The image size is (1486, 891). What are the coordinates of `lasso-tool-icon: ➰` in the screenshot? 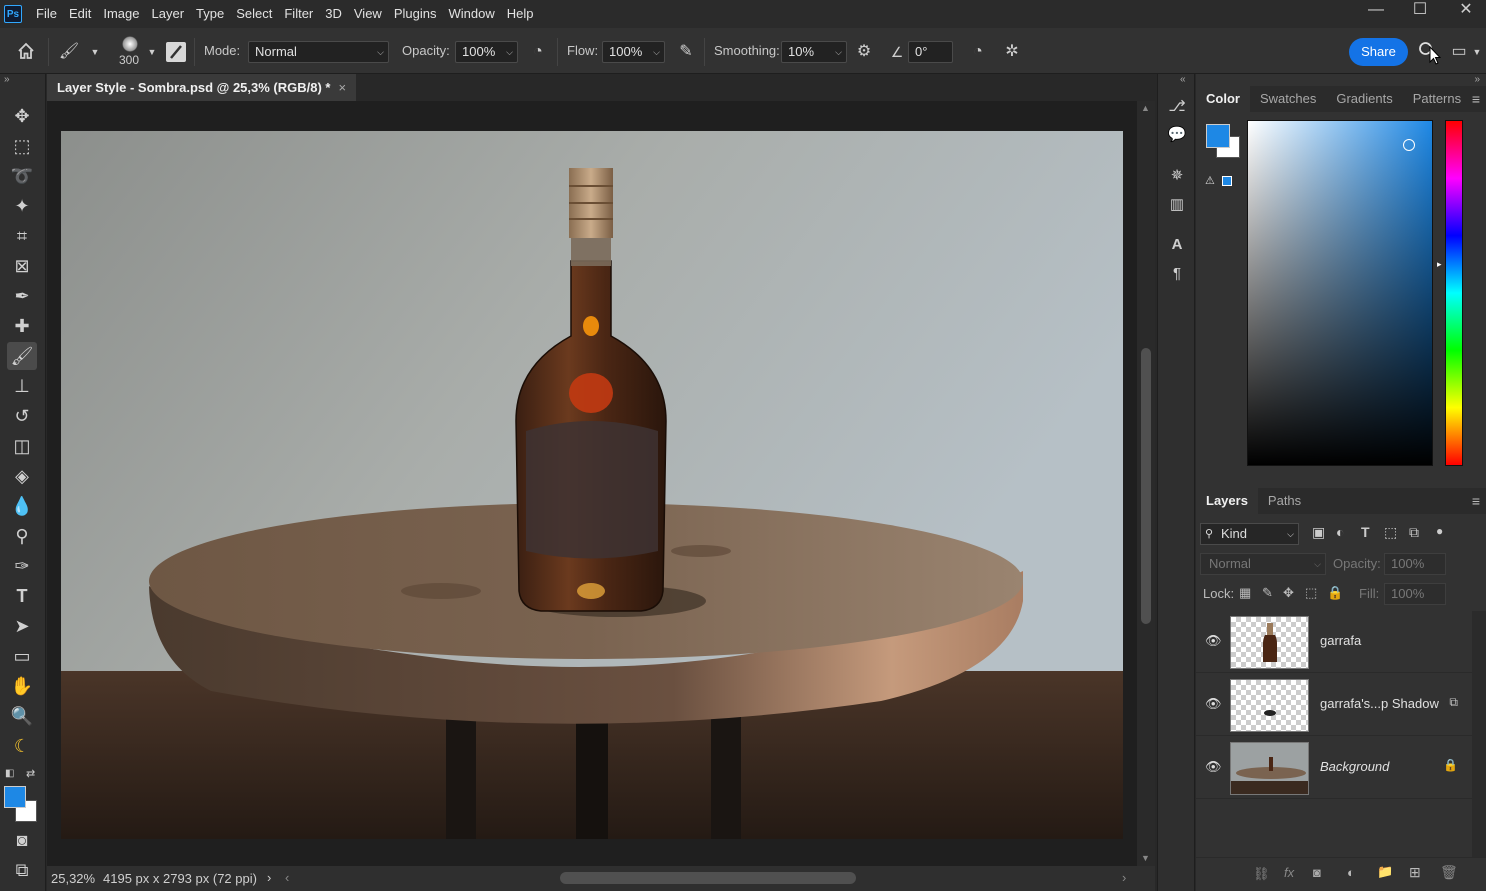 It's located at (22, 176).